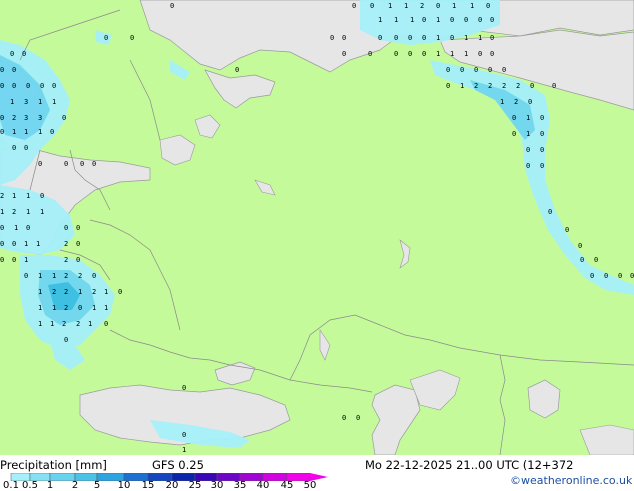 This screenshot has width=634, height=491. I want to click on map-title: Precipitation [mm], so click(53, 465).